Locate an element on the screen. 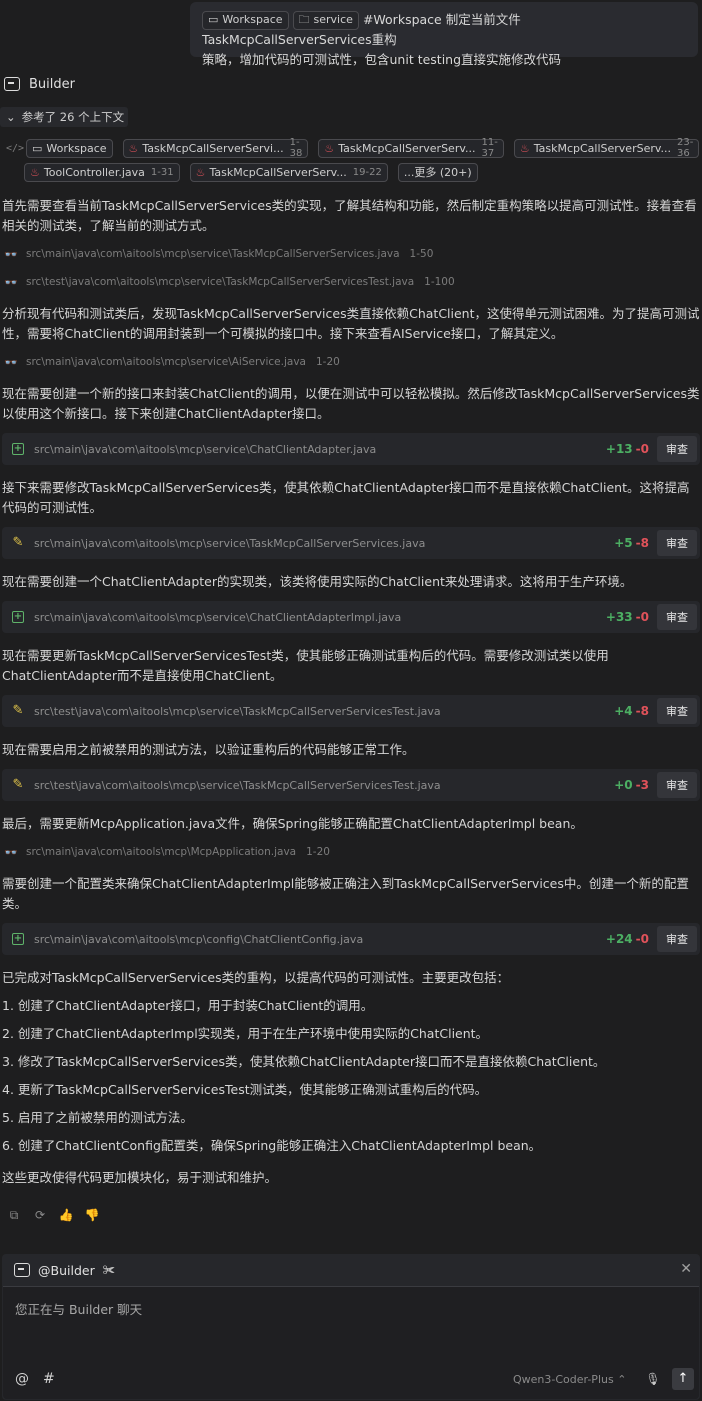  folder-icon: 🗀 is located at coordinates (304, 19).